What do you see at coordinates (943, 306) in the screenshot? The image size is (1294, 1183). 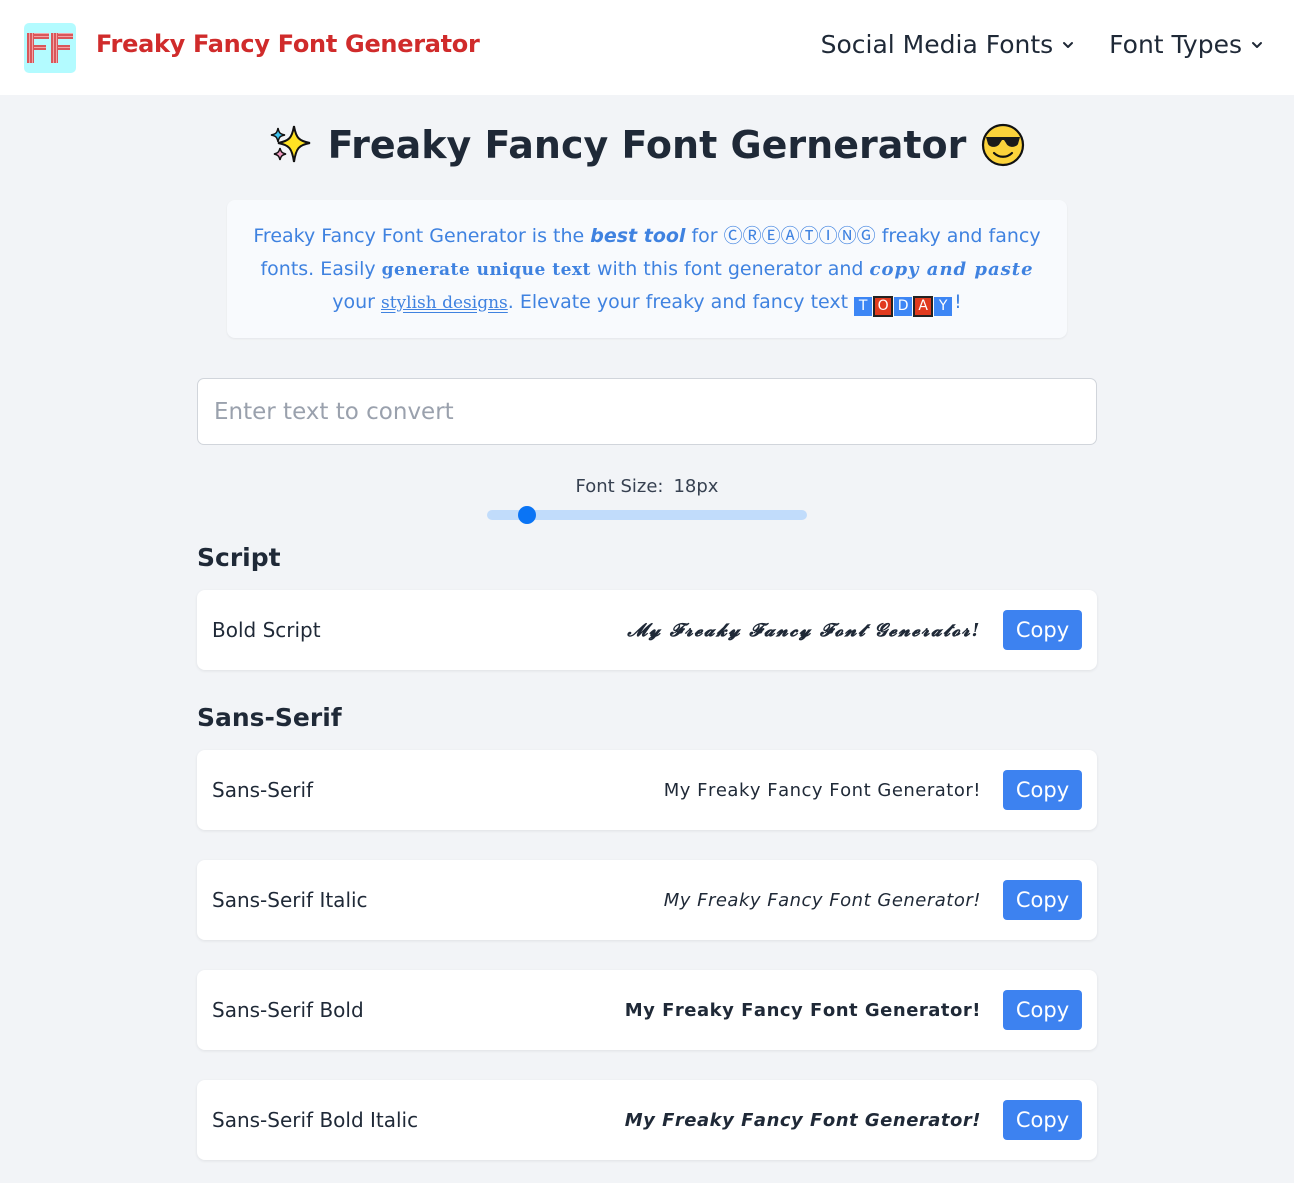 I see `today-letter: Y` at bounding box center [943, 306].